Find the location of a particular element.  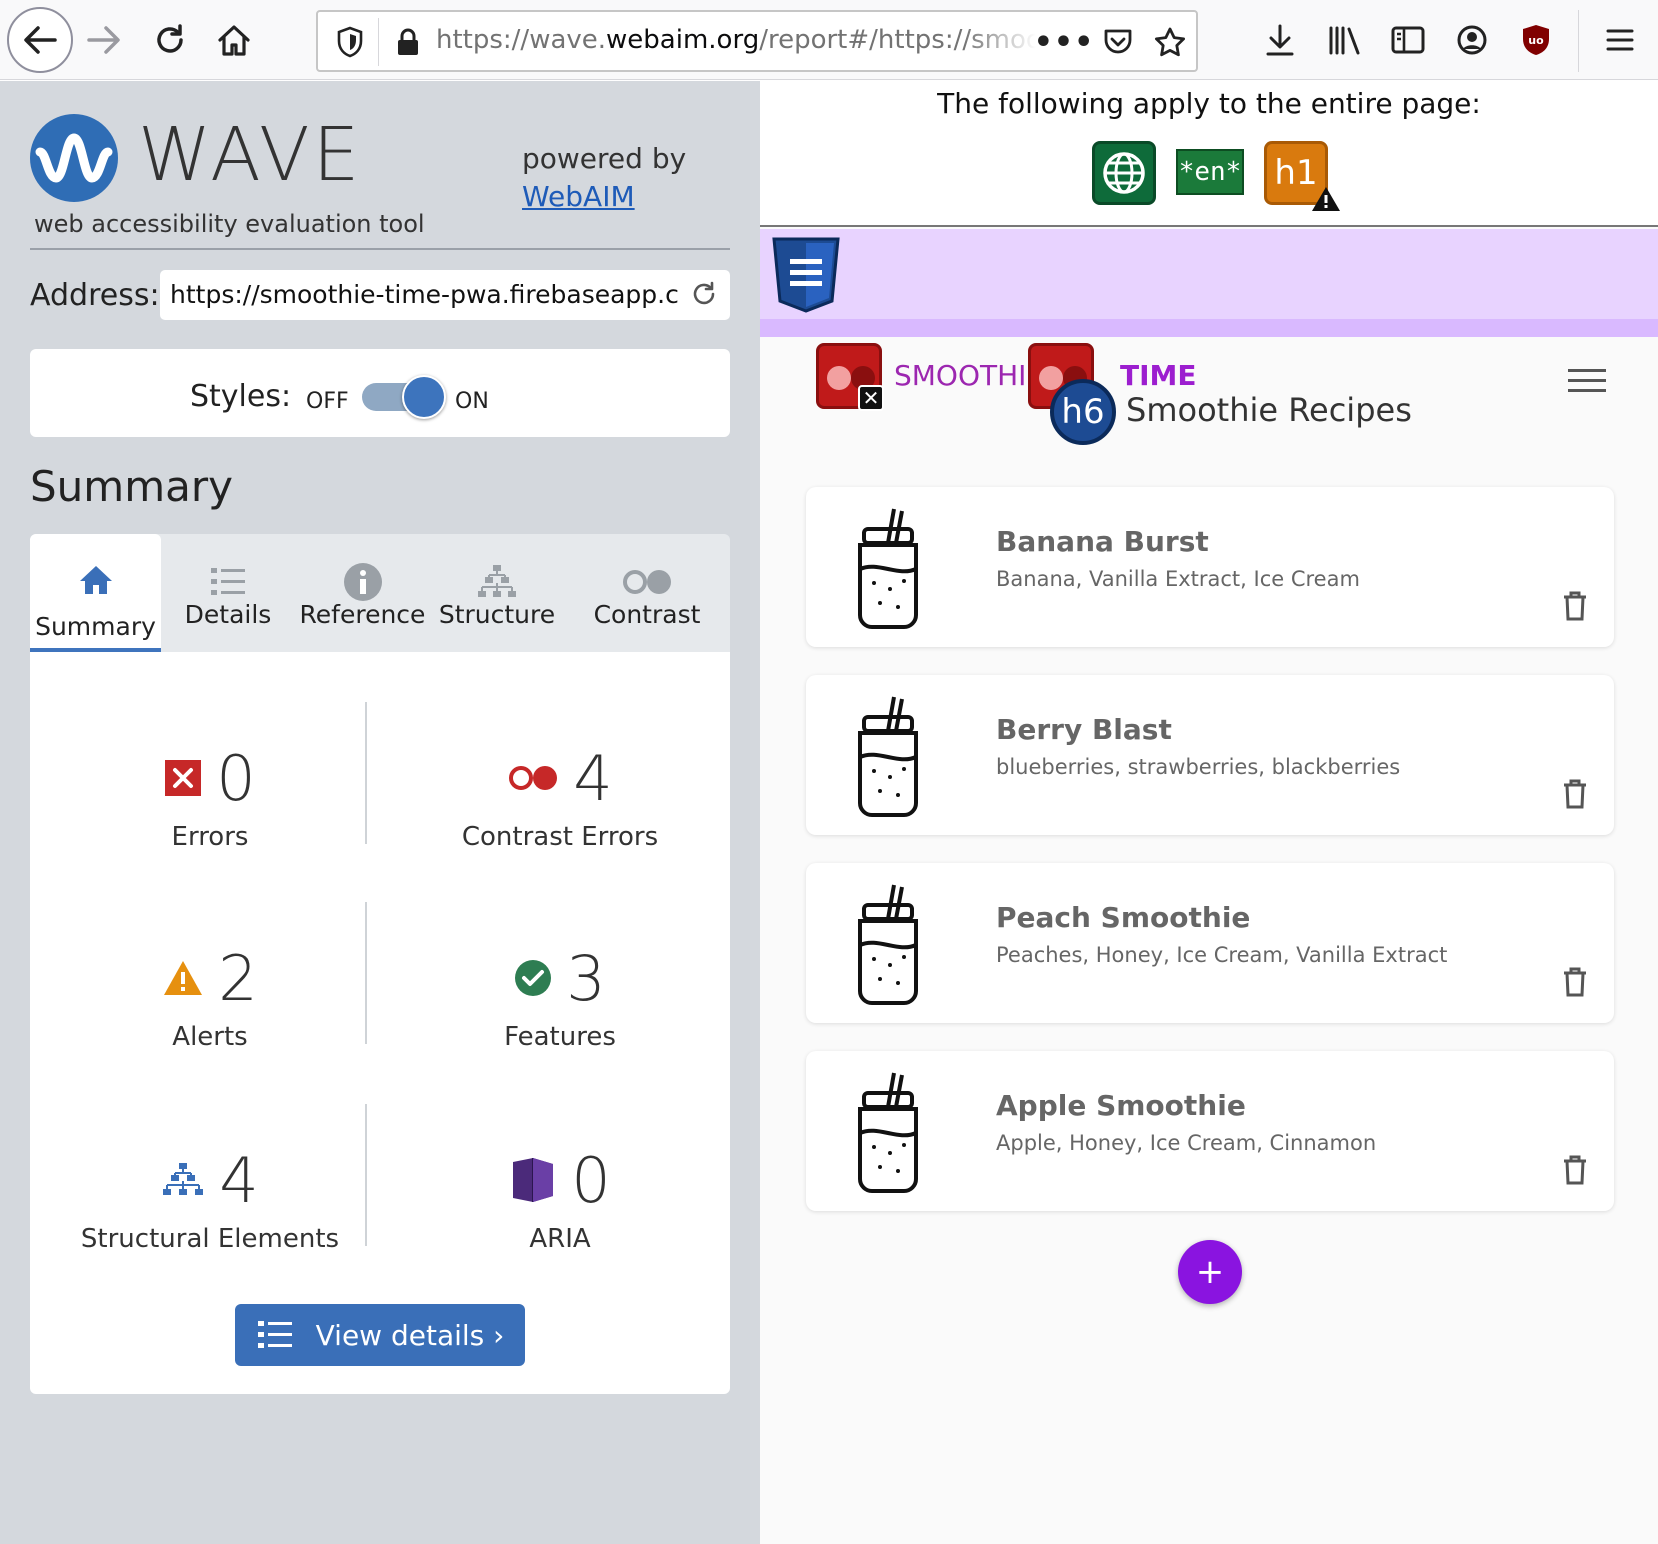

styles-on-label: ON is located at coordinates (472, 401).